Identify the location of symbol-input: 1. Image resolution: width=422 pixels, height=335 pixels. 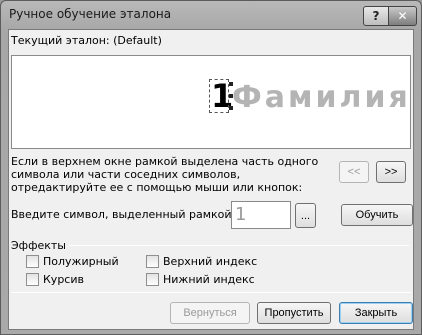
(261, 215).